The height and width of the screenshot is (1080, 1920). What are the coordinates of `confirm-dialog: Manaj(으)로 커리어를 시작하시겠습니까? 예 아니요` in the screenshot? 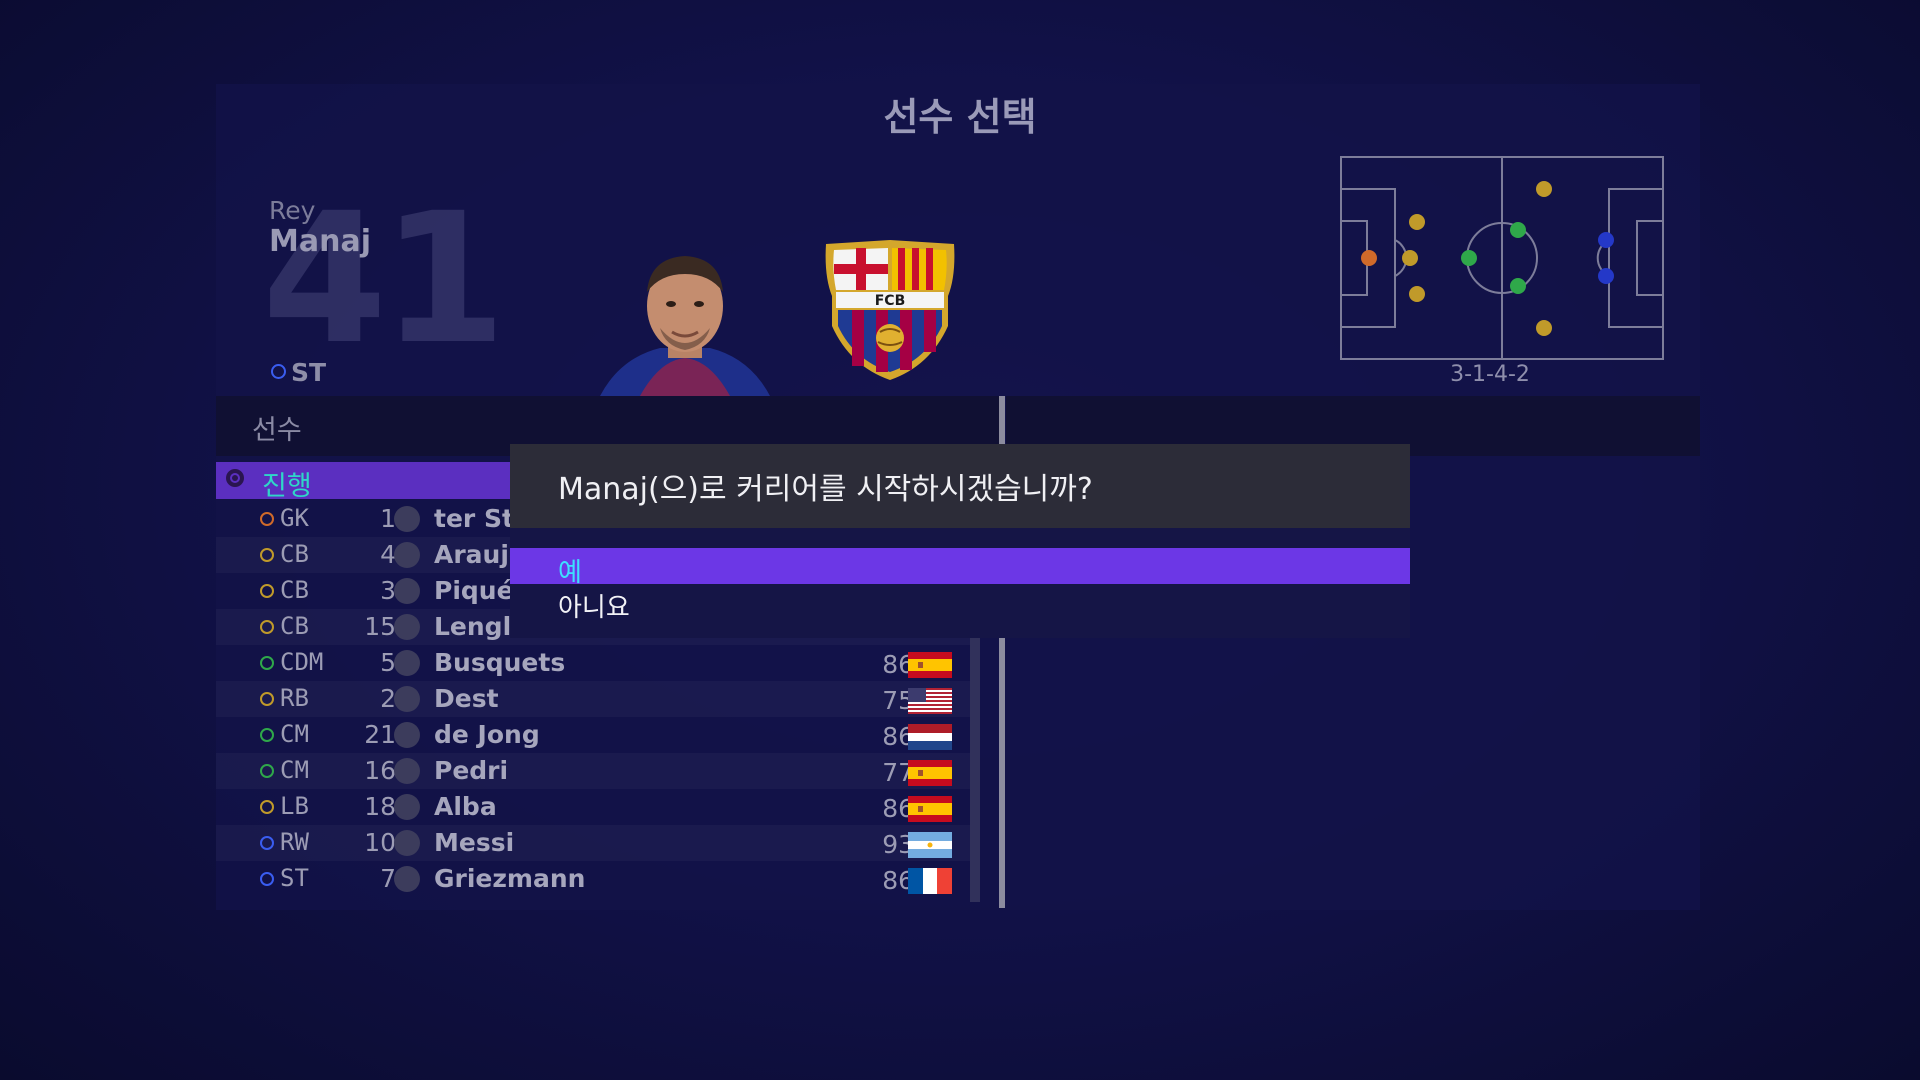 It's located at (960, 541).